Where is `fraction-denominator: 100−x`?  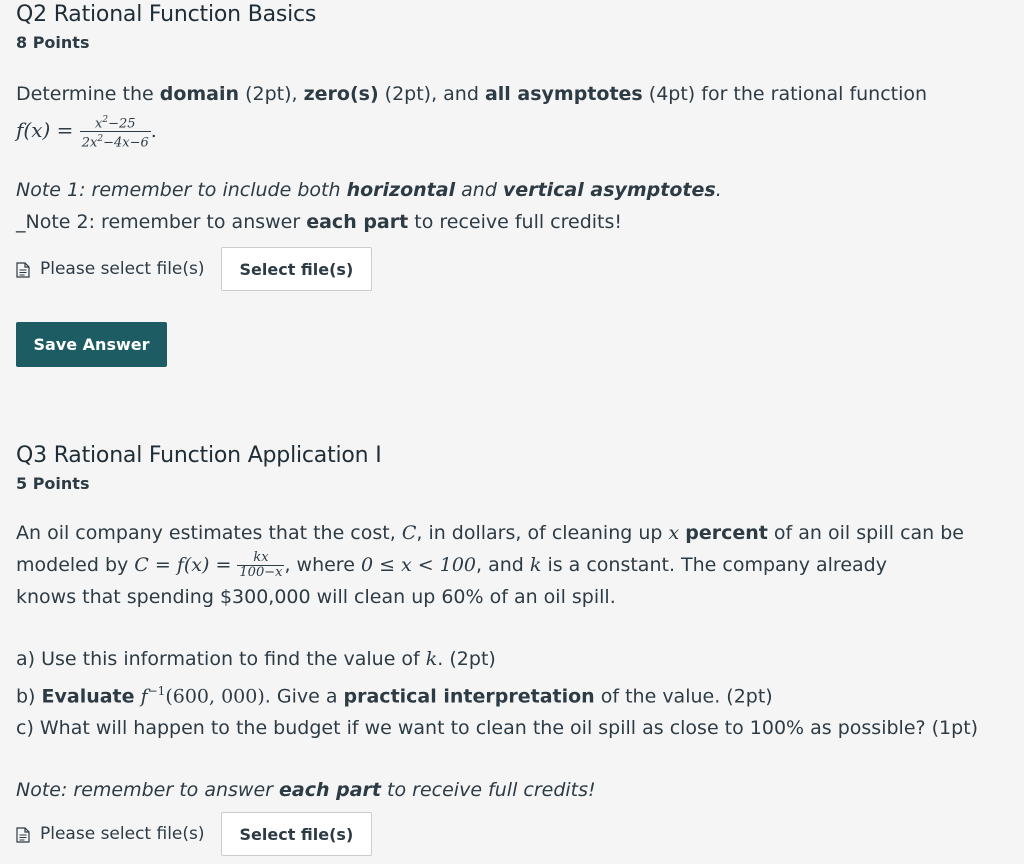 fraction-denominator: 100−x is located at coordinates (261, 572).